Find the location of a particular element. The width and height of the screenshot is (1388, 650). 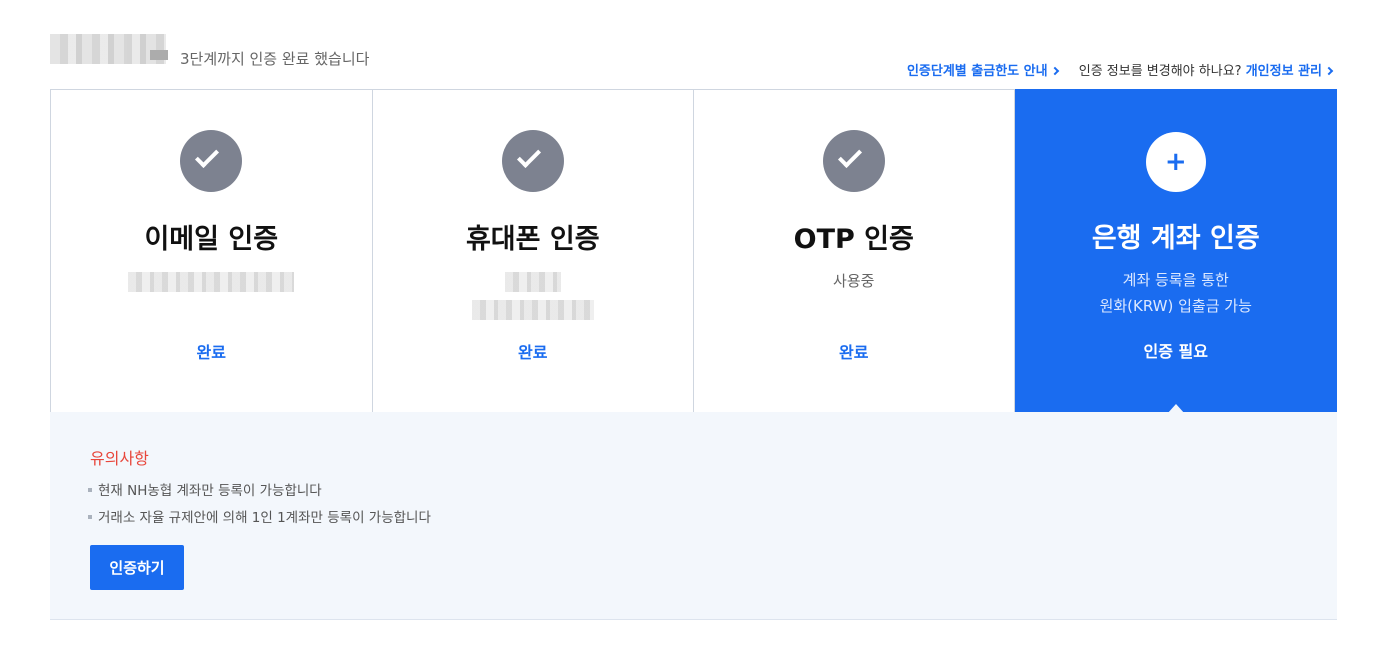

header-links: 인증단계별 출금한도 안내 인증 정보를 변경해야 하나요? 개인정보 관리 is located at coordinates (1121, 69).